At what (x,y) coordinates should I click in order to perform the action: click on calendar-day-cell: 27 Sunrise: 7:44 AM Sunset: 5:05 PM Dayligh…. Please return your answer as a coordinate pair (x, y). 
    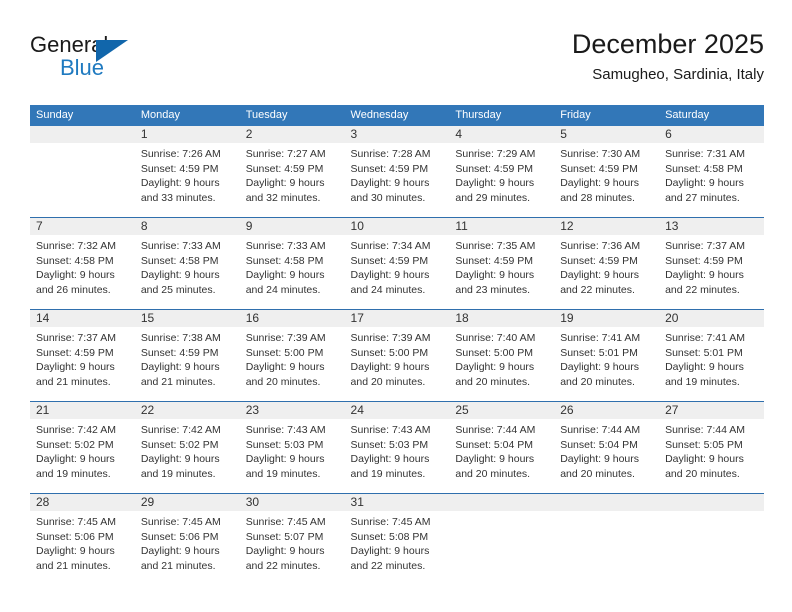
    Looking at the image, I should click on (711, 447).